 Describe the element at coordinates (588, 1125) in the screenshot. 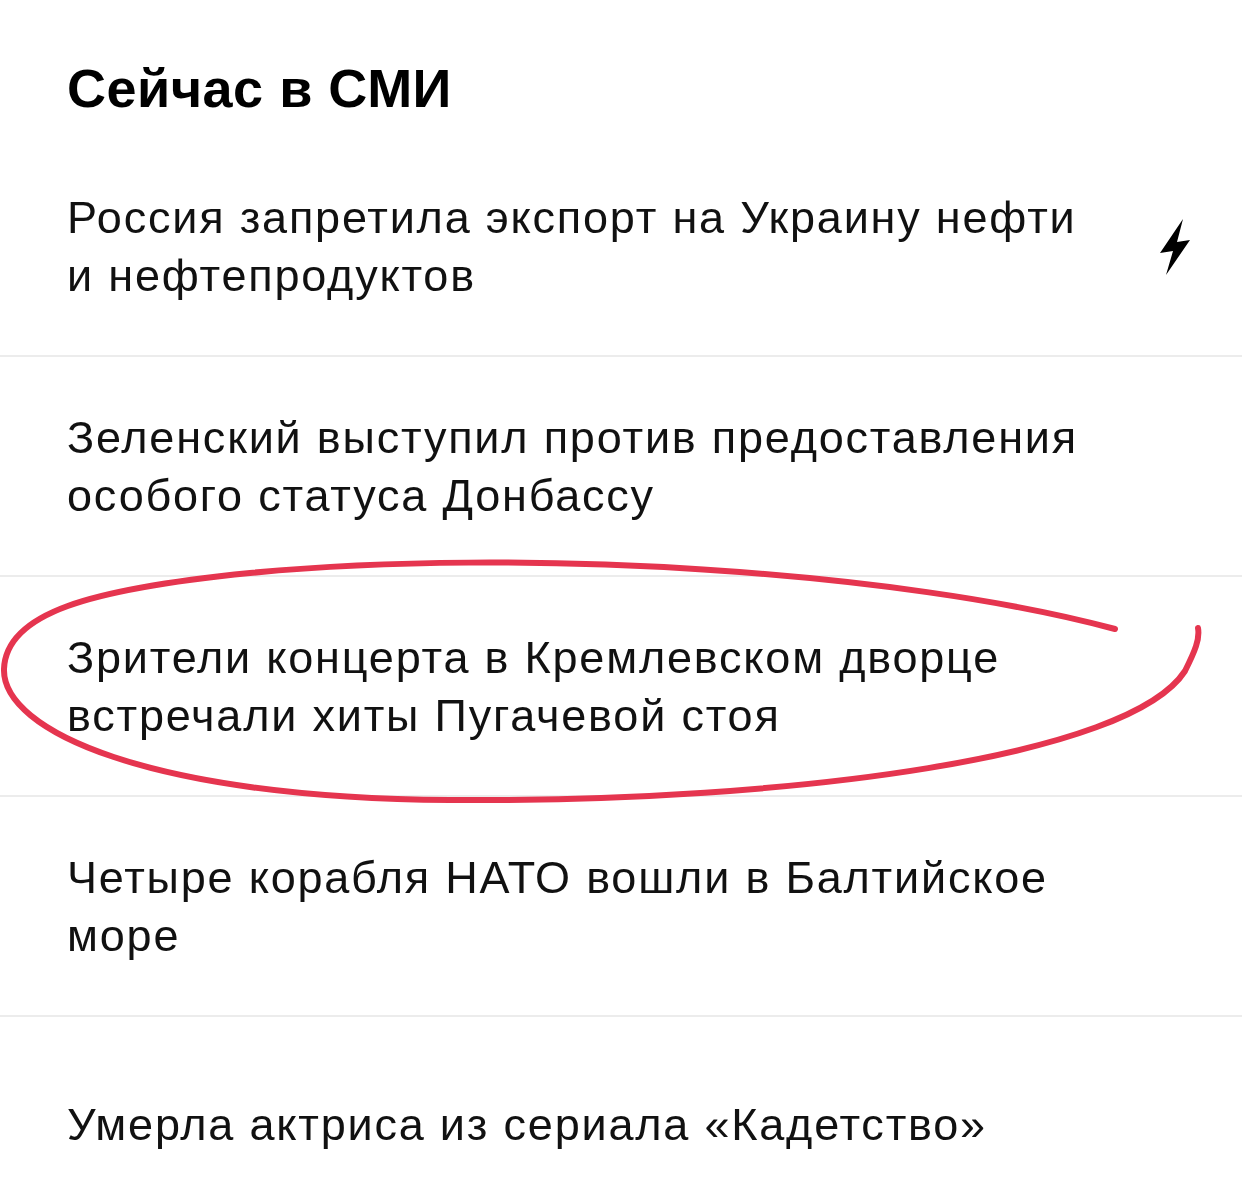

I see `news-headline: Умерла актриса из сериала «Кадетство»` at that location.